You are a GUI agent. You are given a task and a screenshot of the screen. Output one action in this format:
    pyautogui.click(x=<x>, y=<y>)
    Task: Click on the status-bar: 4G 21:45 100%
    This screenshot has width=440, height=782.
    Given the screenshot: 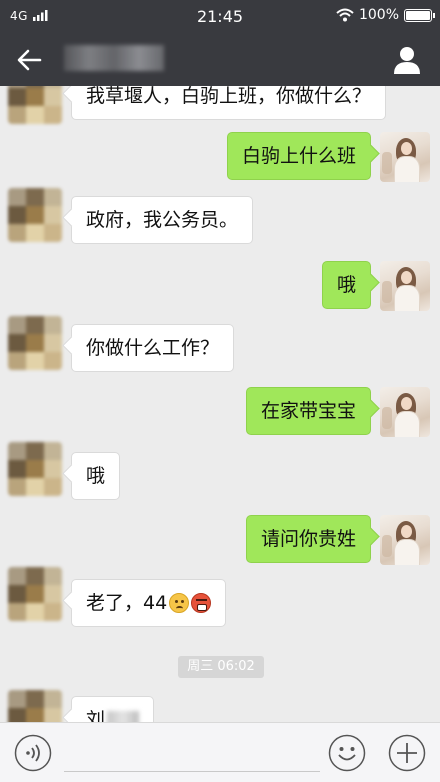 What is the action you would take?
    pyautogui.click(x=220, y=17)
    